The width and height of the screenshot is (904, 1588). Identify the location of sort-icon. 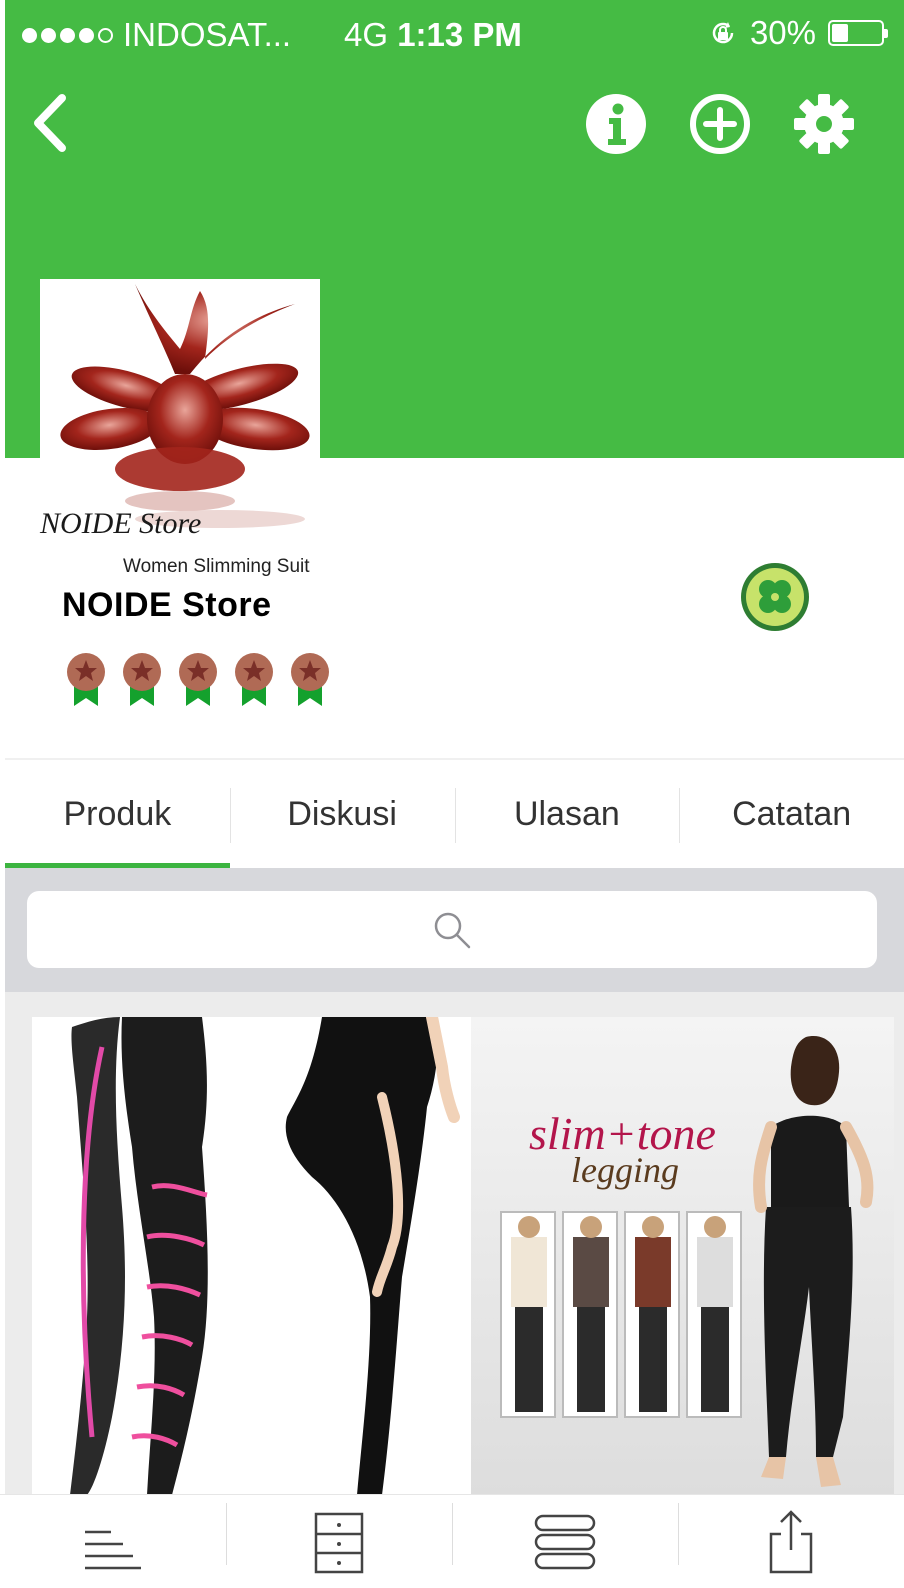
(113, 1549).